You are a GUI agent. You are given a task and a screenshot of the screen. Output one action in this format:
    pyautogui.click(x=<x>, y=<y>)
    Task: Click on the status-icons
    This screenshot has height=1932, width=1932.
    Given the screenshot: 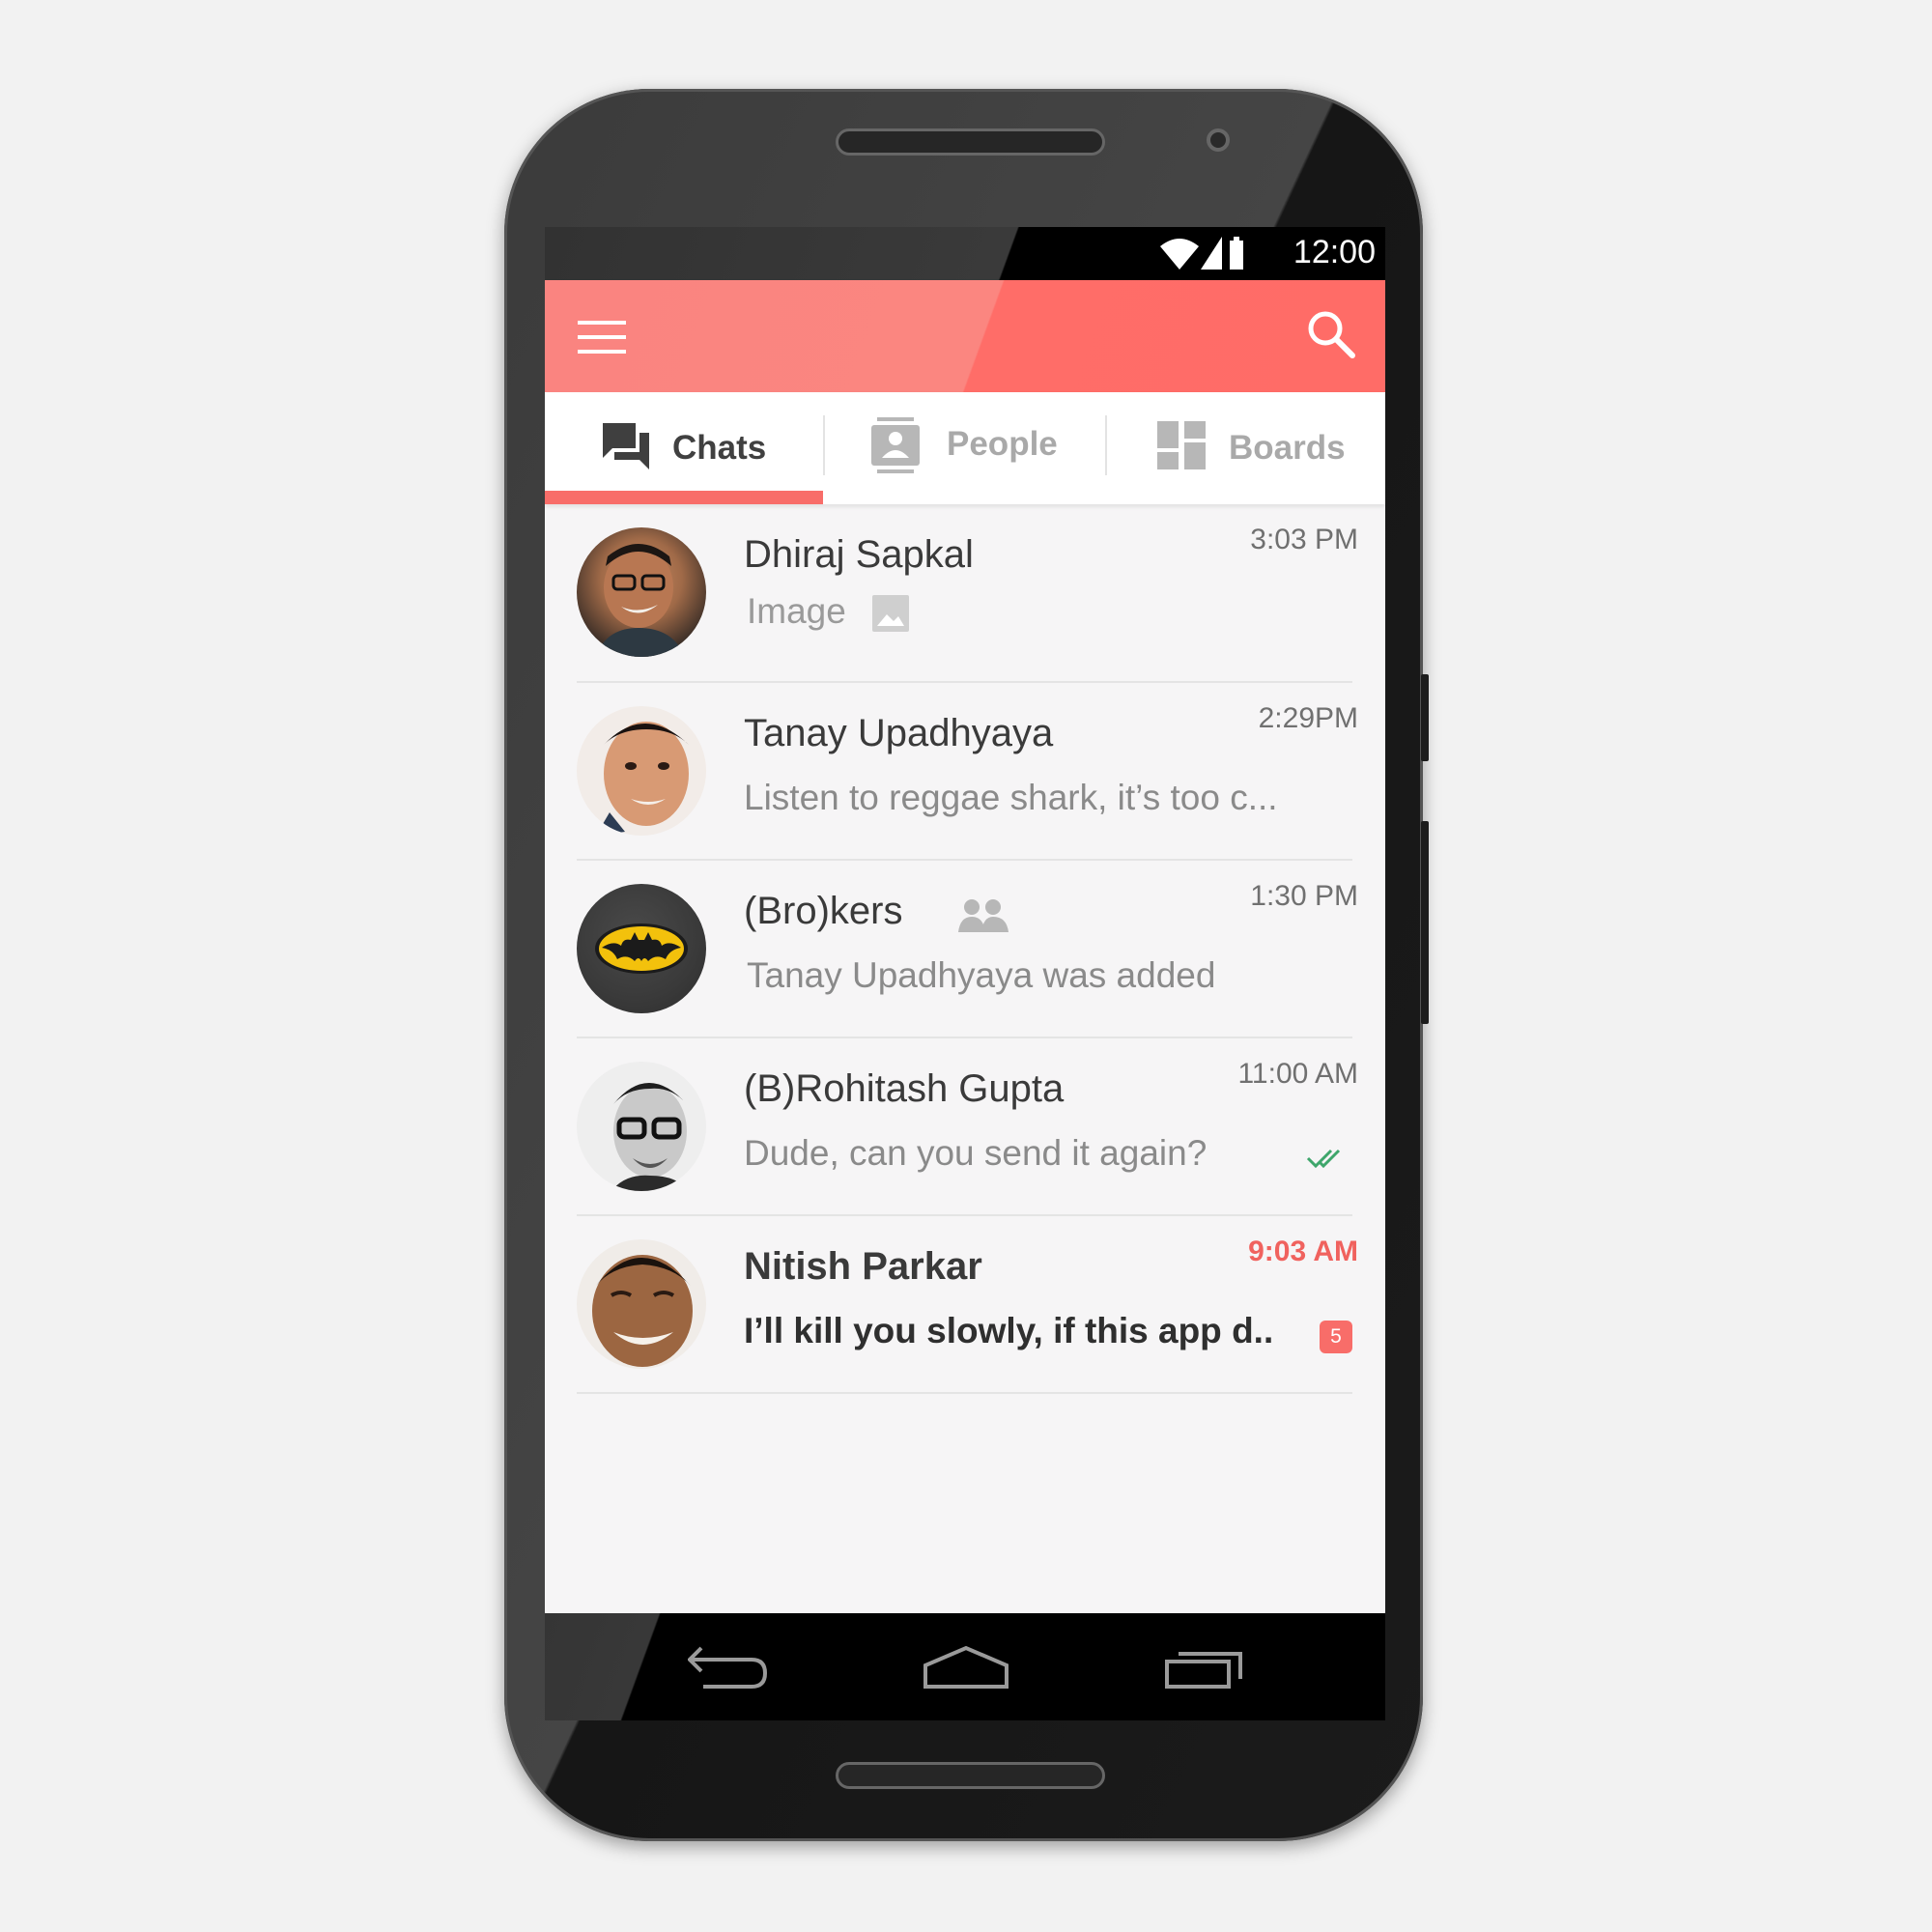 What is the action you would take?
    pyautogui.click(x=1201, y=253)
    